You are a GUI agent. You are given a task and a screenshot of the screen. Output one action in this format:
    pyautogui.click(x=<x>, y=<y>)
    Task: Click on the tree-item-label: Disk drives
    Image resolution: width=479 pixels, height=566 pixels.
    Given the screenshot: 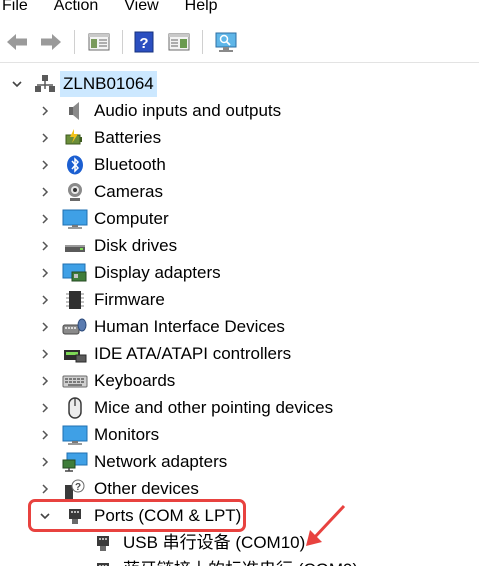 What is the action you would take?
    pyautogui.click(x=136, y=245)
    